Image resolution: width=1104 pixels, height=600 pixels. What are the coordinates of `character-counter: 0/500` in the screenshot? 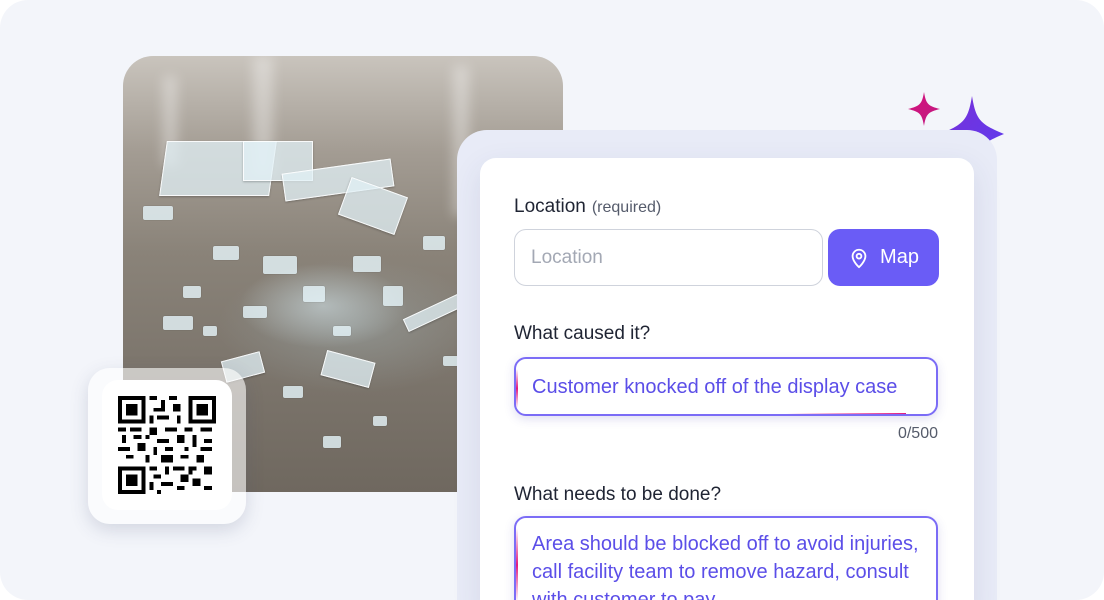 It's located at (917, 433).